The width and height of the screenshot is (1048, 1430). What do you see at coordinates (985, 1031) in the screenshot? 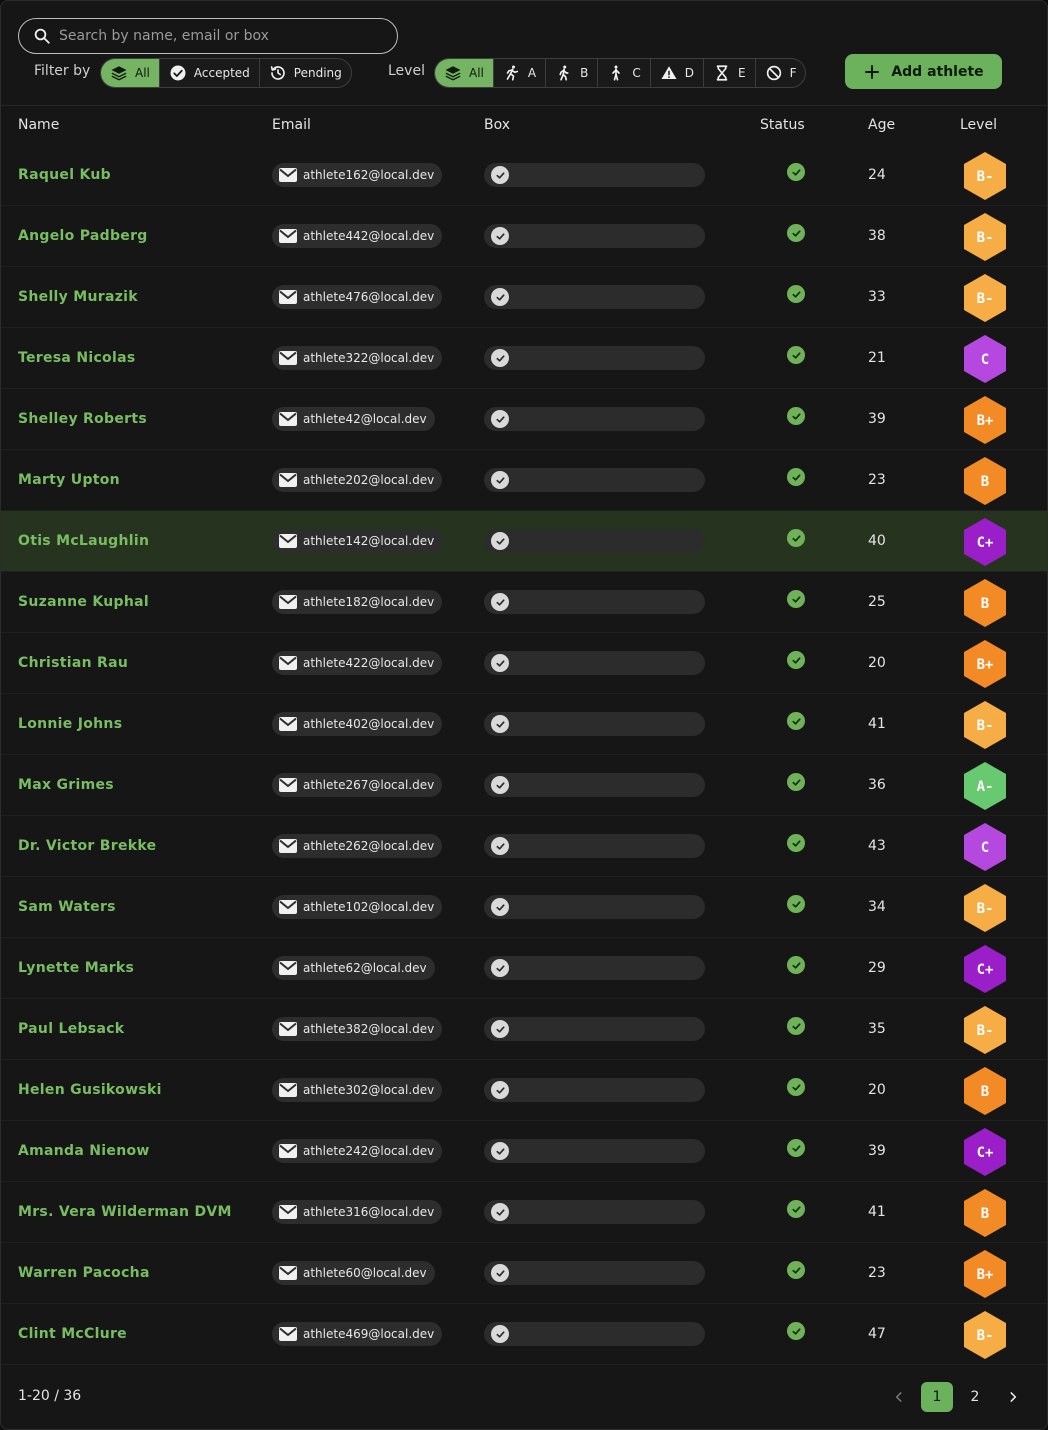
I see `level-label: B-` at bounding box center [985, 1031].